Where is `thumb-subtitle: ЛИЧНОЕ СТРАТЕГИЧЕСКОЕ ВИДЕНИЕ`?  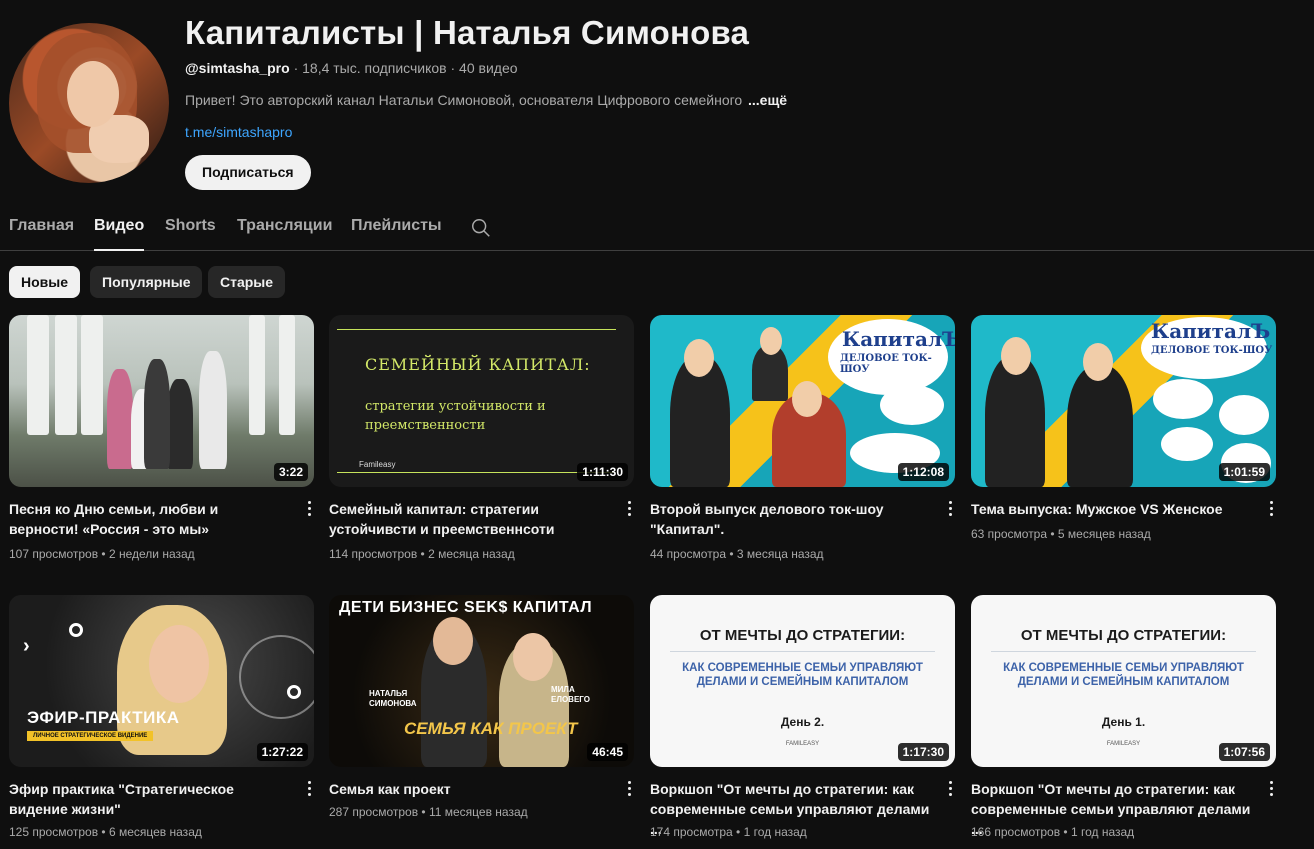
thumb-subtitle: ЛИЧНОЕ СТРАТЕГИЧЕСКОЕ ВИДЕНИЕ is located at coordinates (90, 736).